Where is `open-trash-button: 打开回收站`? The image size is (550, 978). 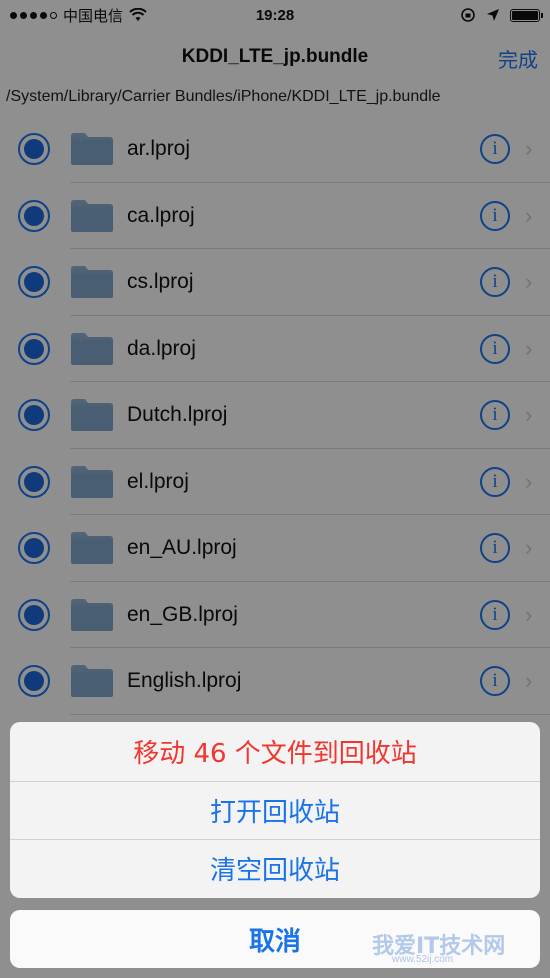 open-trash-button: 打开回收站 is located at coordinates (275, 810).